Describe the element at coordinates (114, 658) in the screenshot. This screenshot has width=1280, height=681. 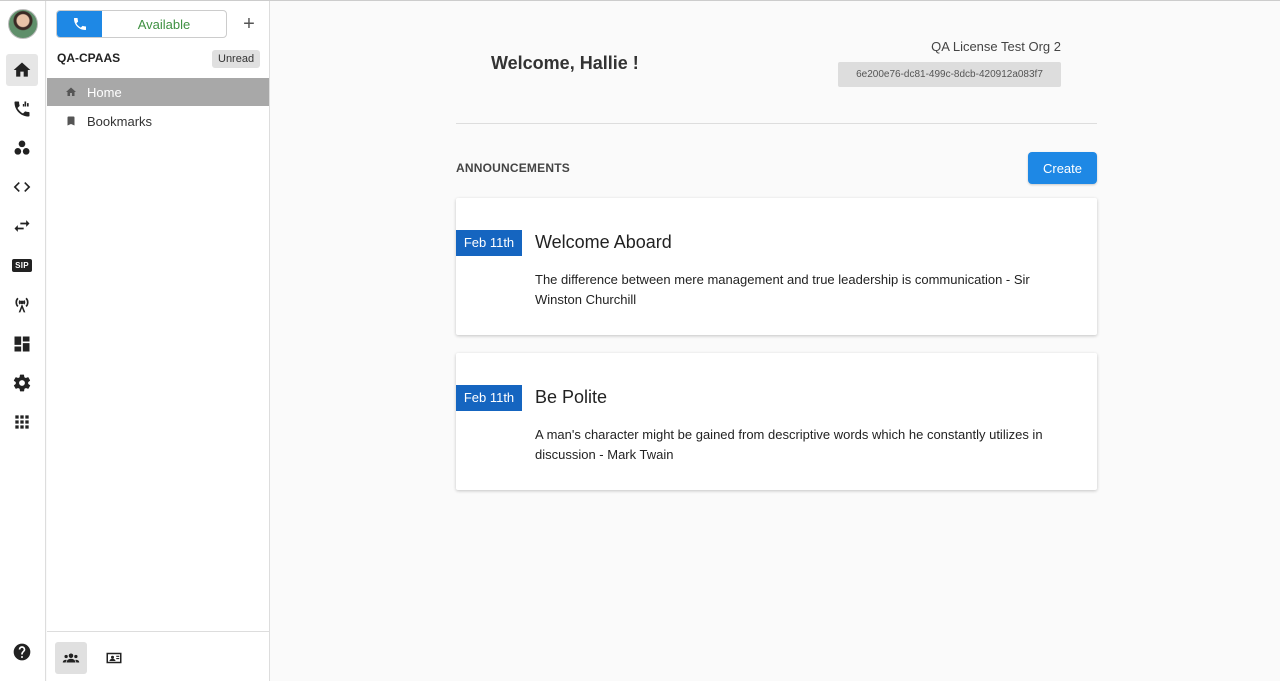
I see `contact-card-icon` at that location.